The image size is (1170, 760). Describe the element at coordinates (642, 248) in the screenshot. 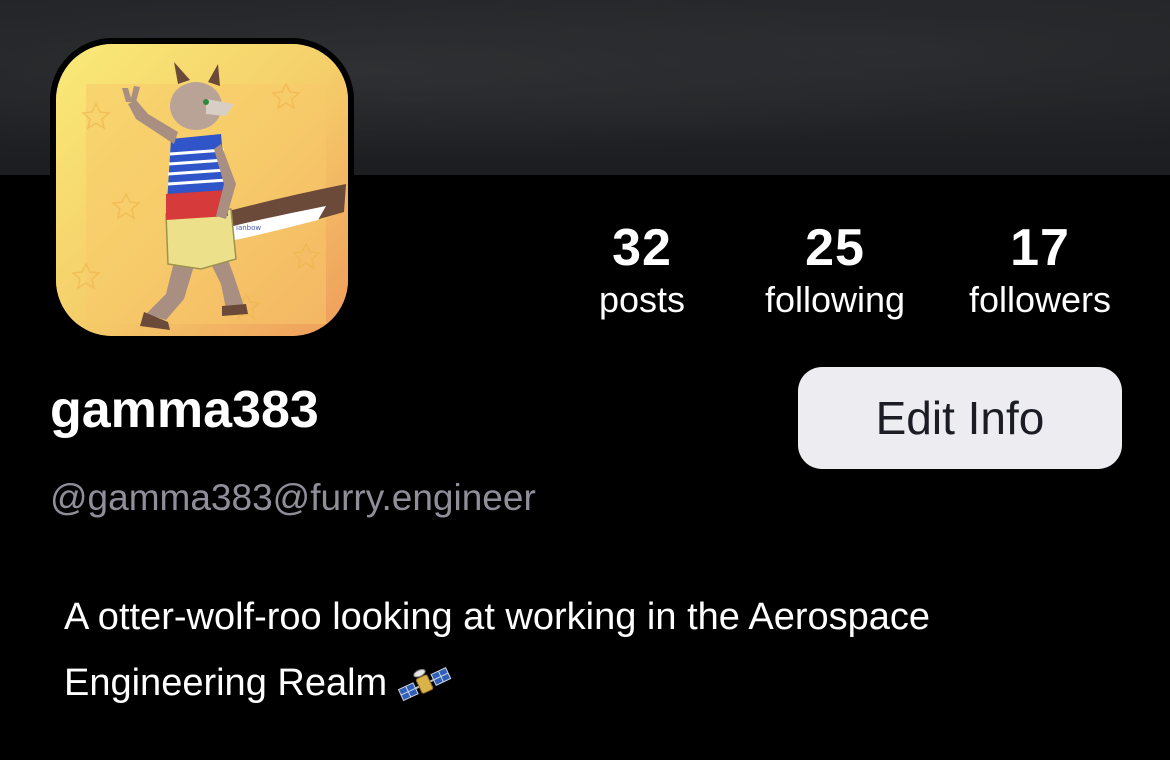

I see `posts-count: 32` at that location.